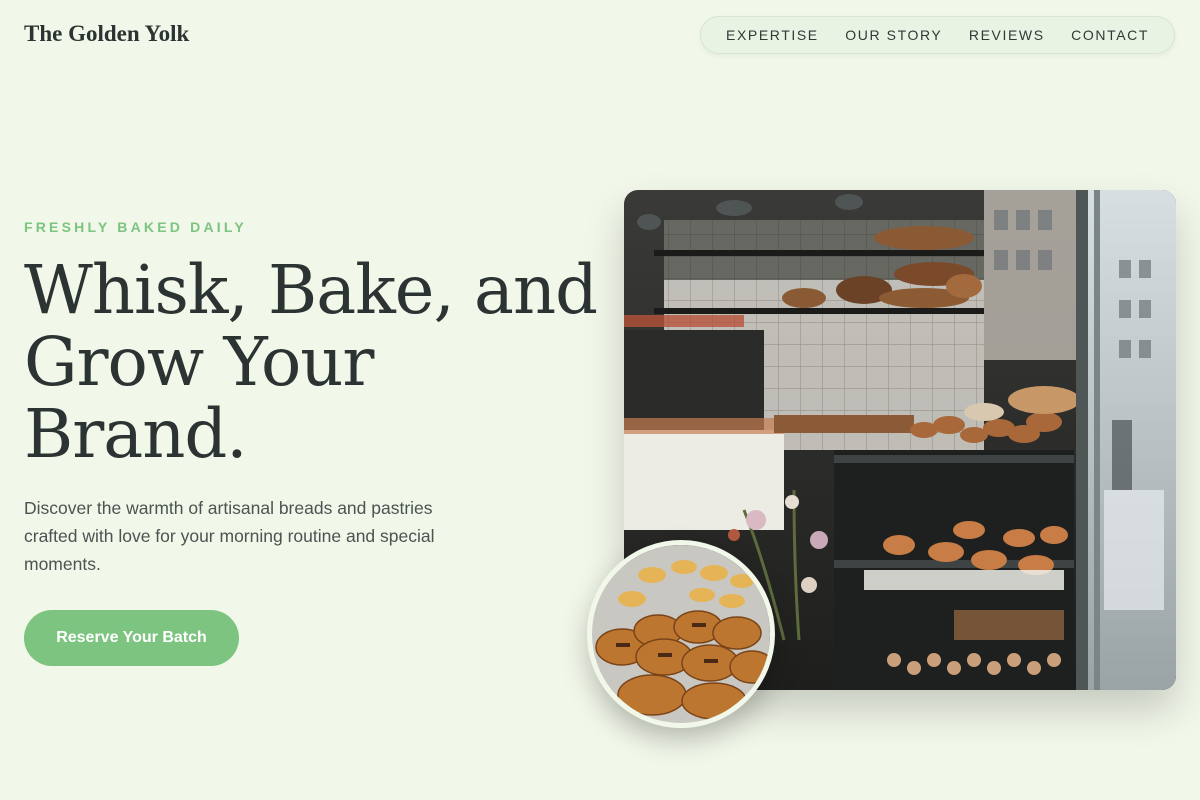  What do you see at coordinates (136, 434) in the screenshot?
I see `headline-line-3: Brand.` at bounding box center [136, 434].